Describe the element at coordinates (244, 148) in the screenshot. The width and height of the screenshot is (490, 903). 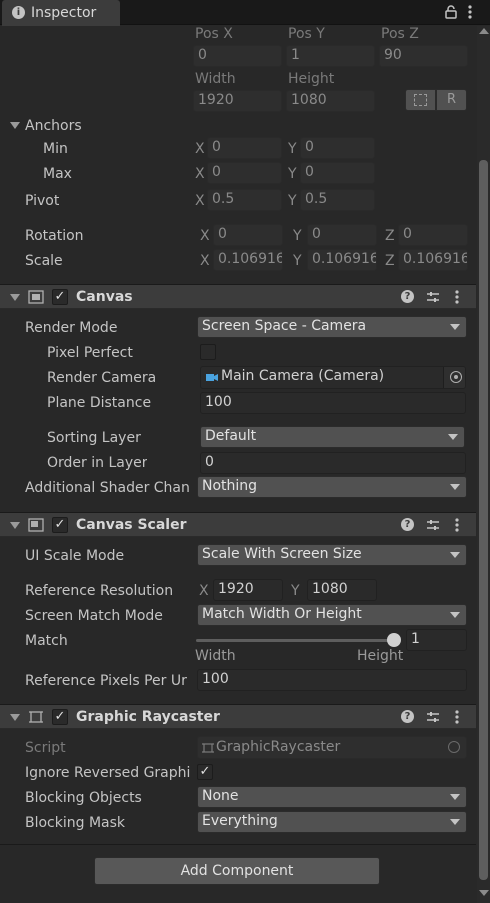
I see `anchor-min-x-field: 0` at that location.